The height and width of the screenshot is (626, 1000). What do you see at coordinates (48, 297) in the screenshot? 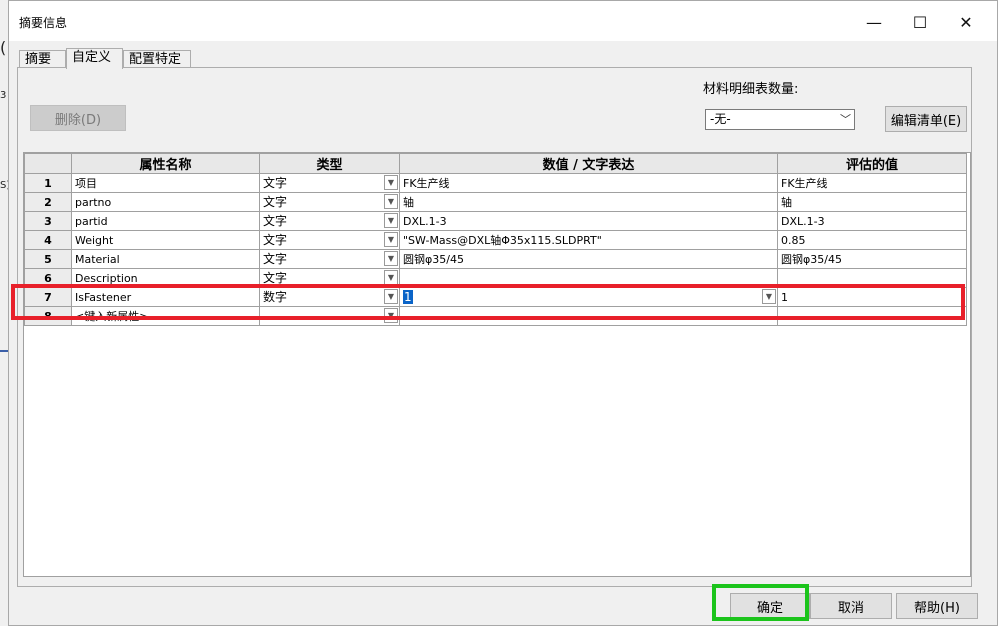
I see `row-number: 7` at bounding box center [48, 297].